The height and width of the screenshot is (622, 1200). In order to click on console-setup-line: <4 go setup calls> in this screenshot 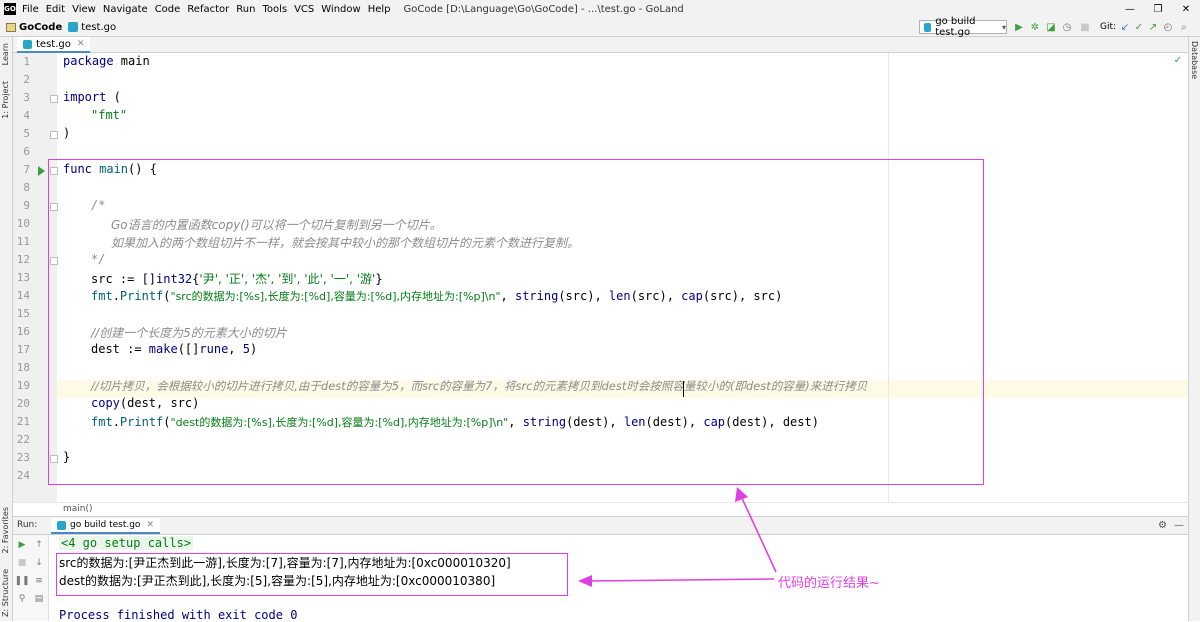, I will do `click(126, 543)`.